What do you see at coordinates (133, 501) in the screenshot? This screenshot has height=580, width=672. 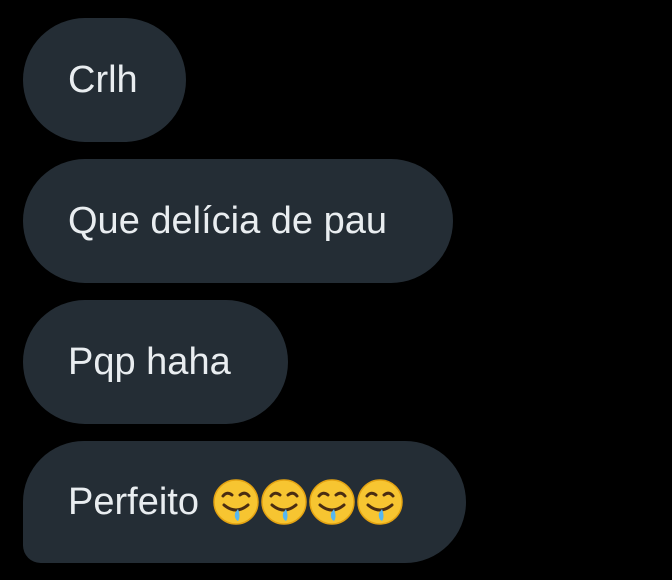 I see `message-text: Perfeito` at bounding box center [133, 501].